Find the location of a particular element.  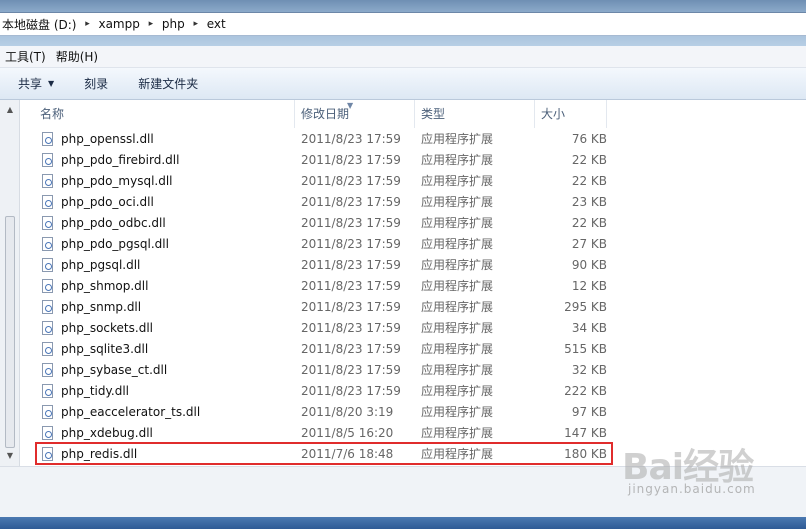

file-name-cell: php_pdo_mysql.dll is located at coordinates (157, 180).